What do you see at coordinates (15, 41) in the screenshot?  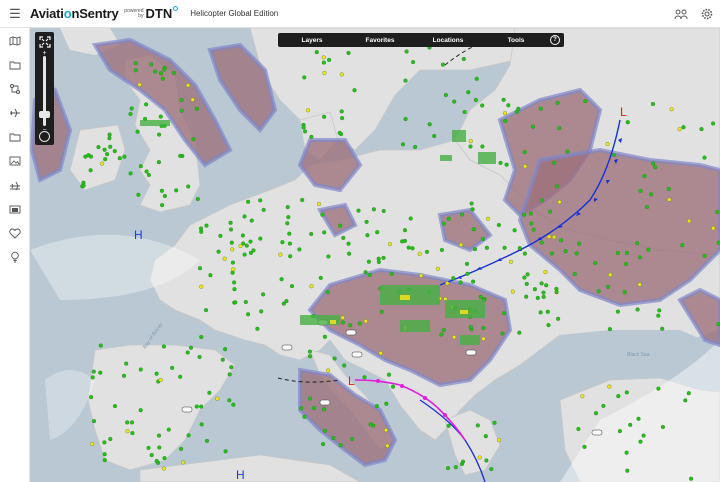 I see `map-icon` at bounding box center [15, 41].